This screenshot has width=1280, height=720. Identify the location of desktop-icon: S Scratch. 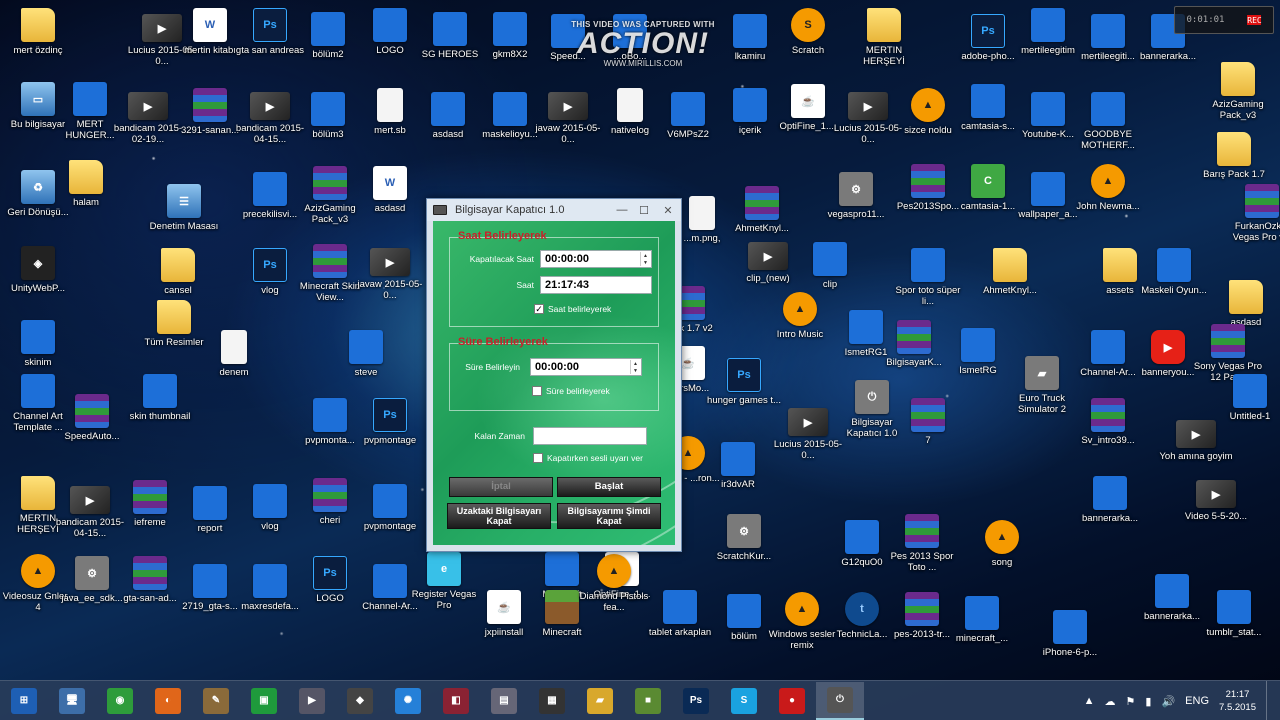
(808, 32).